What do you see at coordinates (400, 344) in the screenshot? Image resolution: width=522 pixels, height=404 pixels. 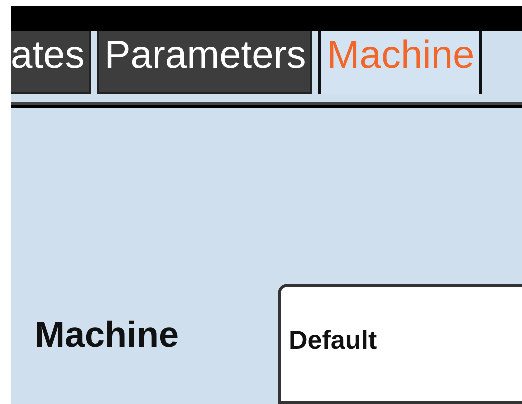 I see `input-field: Default` at bounding box center [400, 344].